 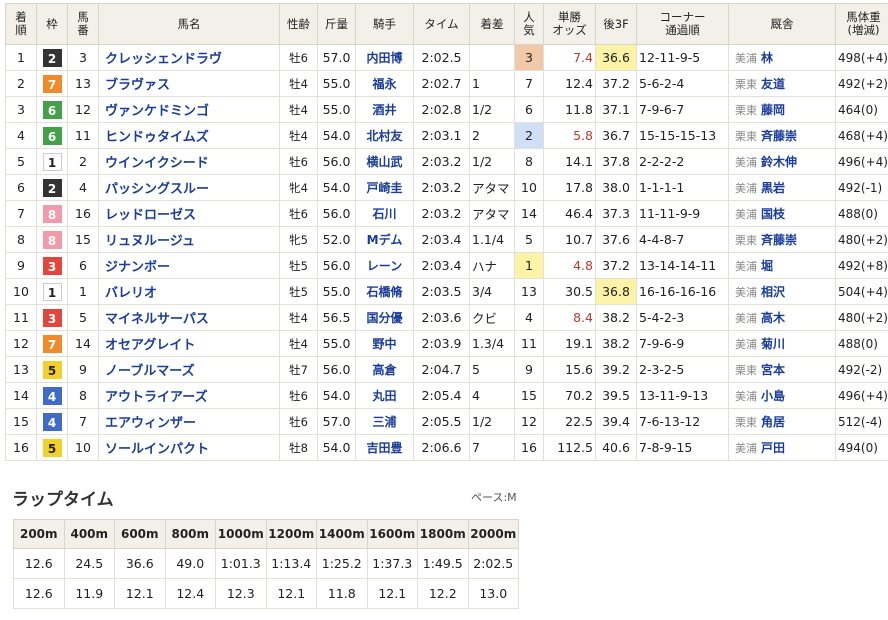 What do you see at coordinates (682, 369) in the screenshot?
I see `corner-positions: 2-3-2-5` at bounding box center [682, 369].